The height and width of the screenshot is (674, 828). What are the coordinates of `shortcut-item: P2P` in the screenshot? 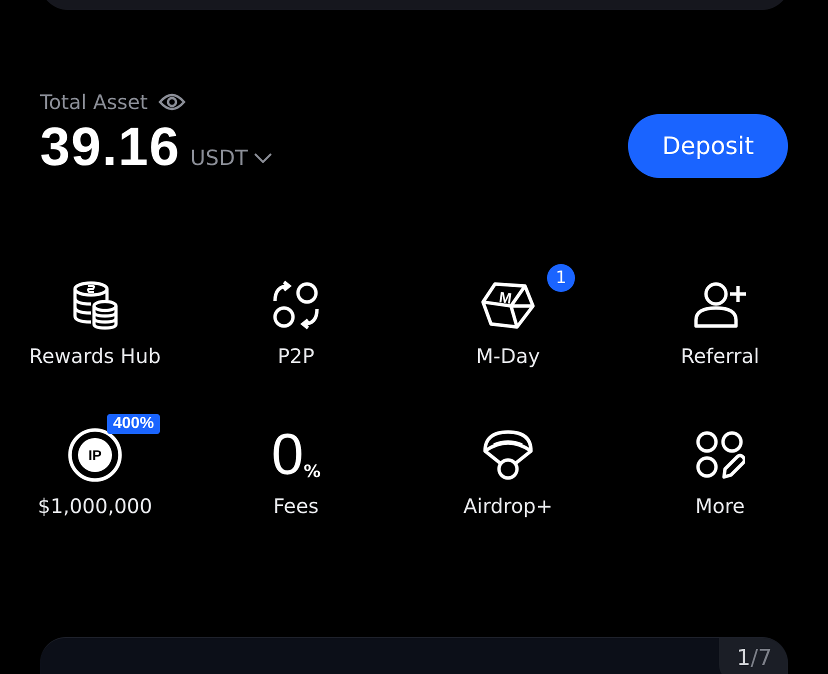 It's located at (296, 315).